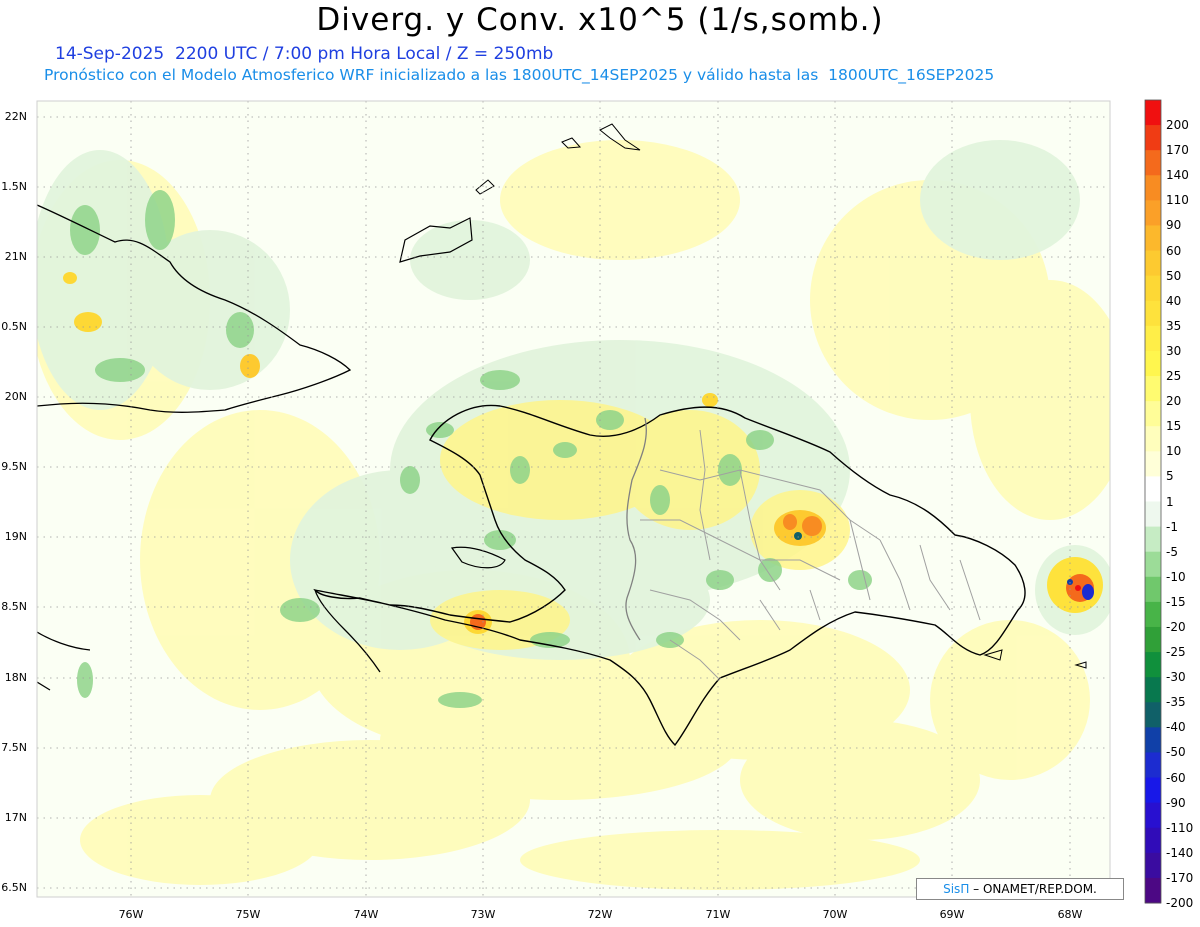 The width and height of the screenshot is (1200, 927). I want to click on credit-box: SisΠ – ONAMET/REP.DOM., so click(1020, 889).